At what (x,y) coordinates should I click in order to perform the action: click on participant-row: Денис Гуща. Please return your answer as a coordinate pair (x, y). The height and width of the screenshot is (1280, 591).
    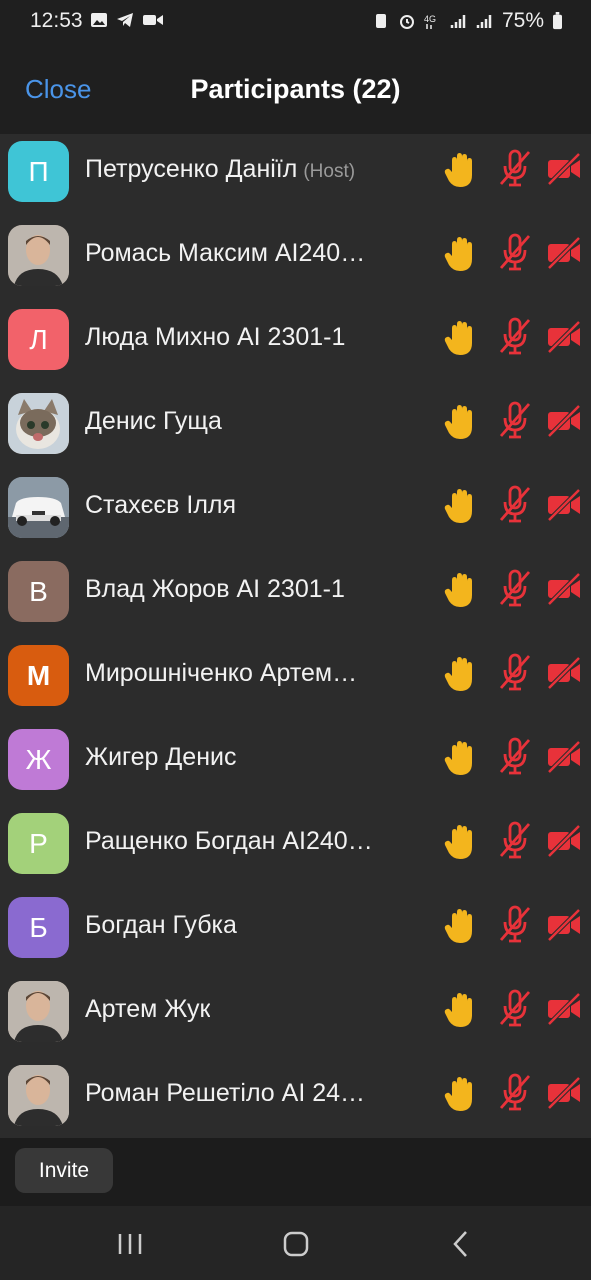
    Looking at the image, I should click on (295, 428).